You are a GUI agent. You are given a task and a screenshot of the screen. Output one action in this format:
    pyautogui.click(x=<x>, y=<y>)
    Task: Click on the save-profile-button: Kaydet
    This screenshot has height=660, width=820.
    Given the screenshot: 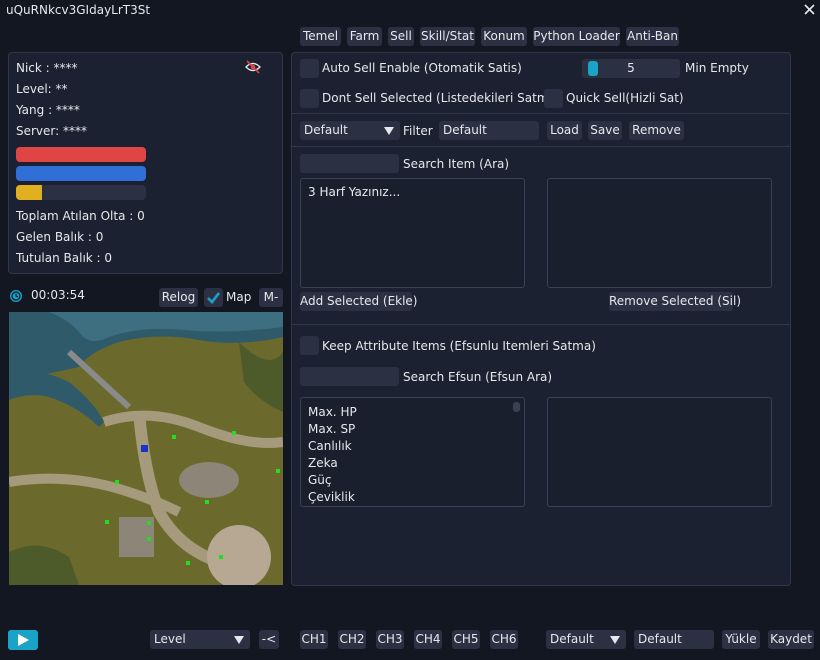 What is the action you would take?
    pyautogui.click(x=791, y=639)
    